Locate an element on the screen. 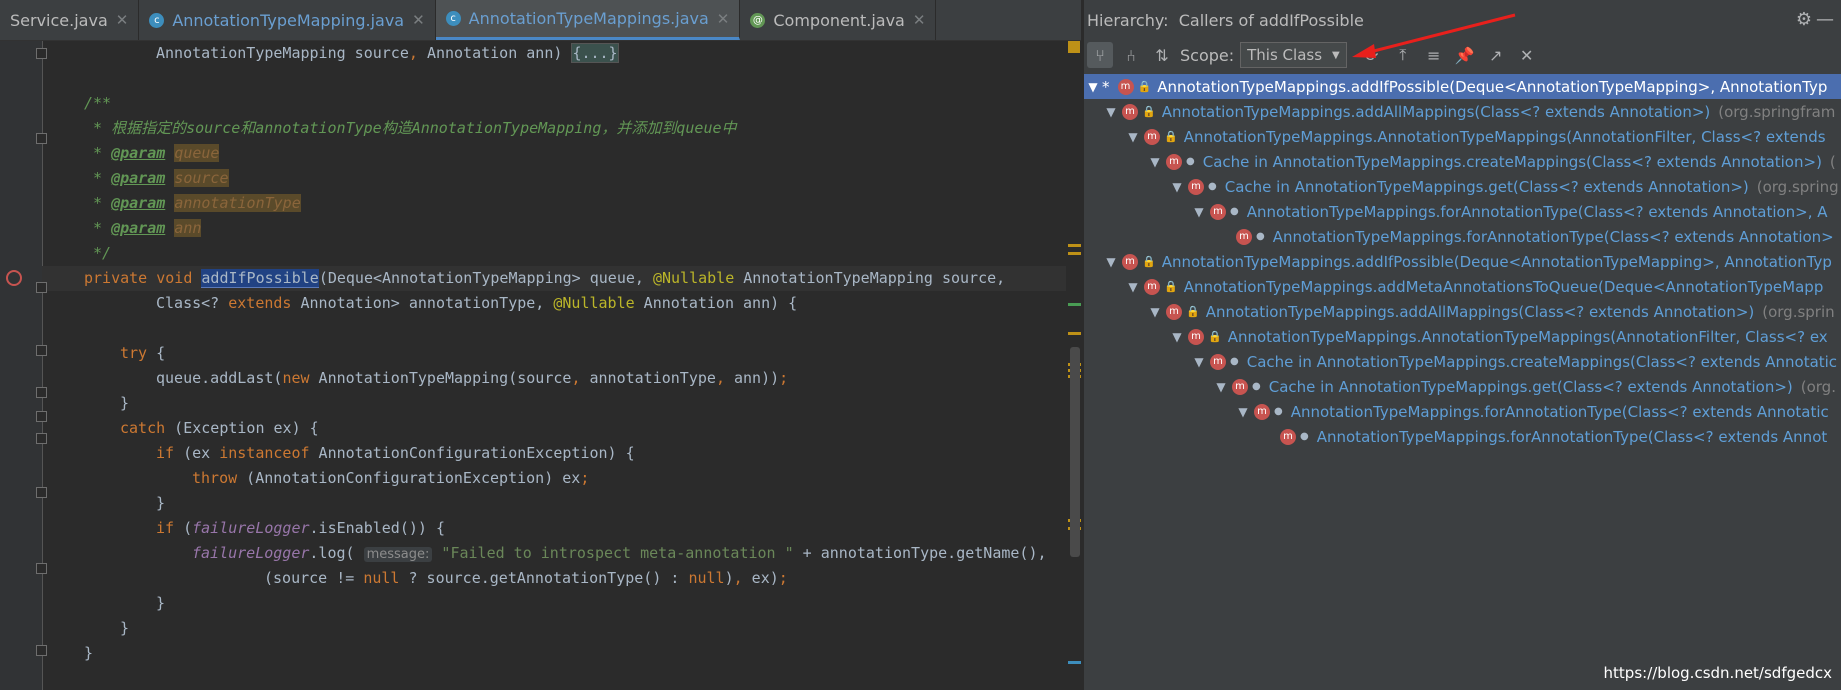  annotation-icon: @ is located at coordinates (758, 20).